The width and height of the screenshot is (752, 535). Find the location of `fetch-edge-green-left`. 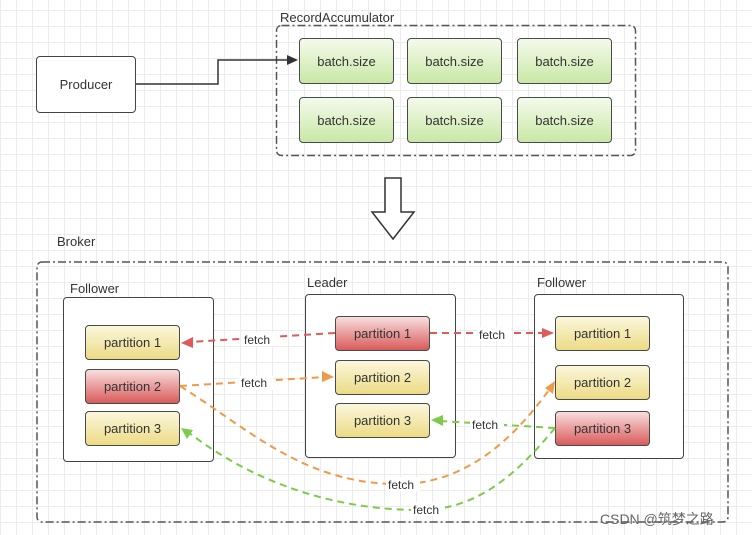

fetch-edge-green-left is located at coordinates (371, 469).